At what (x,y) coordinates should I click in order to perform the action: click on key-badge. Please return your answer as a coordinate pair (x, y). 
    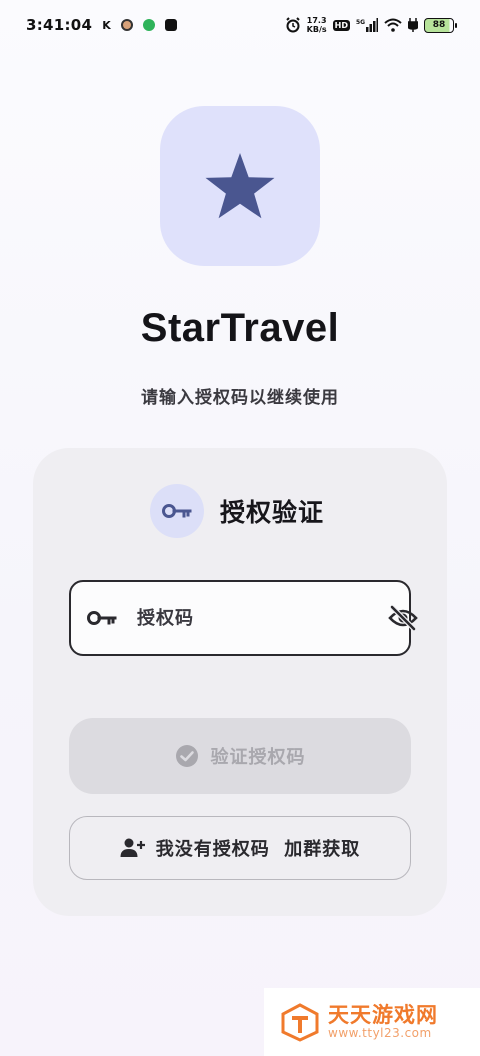
    Looking at the image, I should click on (177, 511).